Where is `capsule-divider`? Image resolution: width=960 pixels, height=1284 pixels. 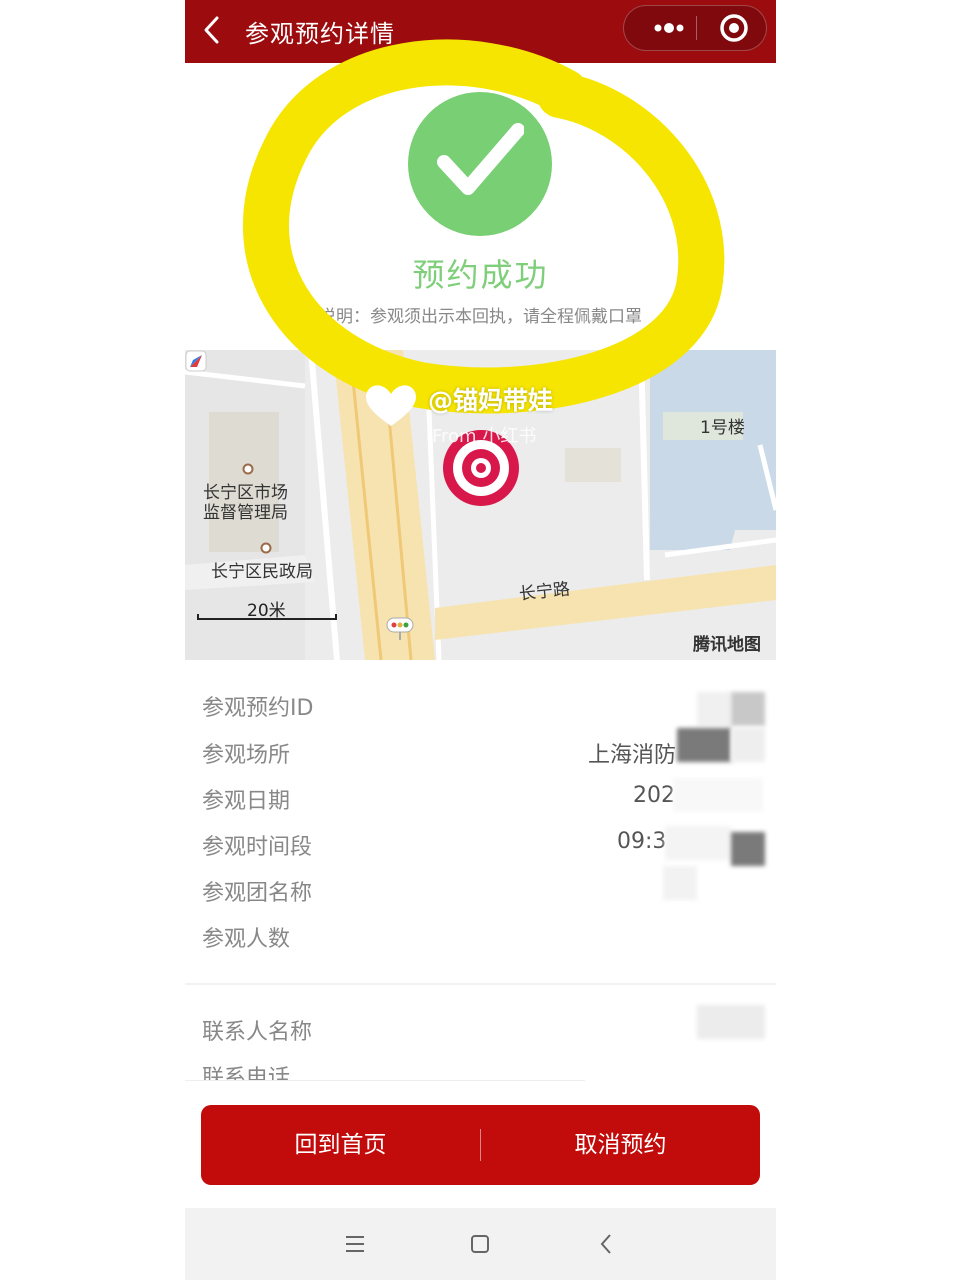 capsule-divider is located at coordinates (696, 28).